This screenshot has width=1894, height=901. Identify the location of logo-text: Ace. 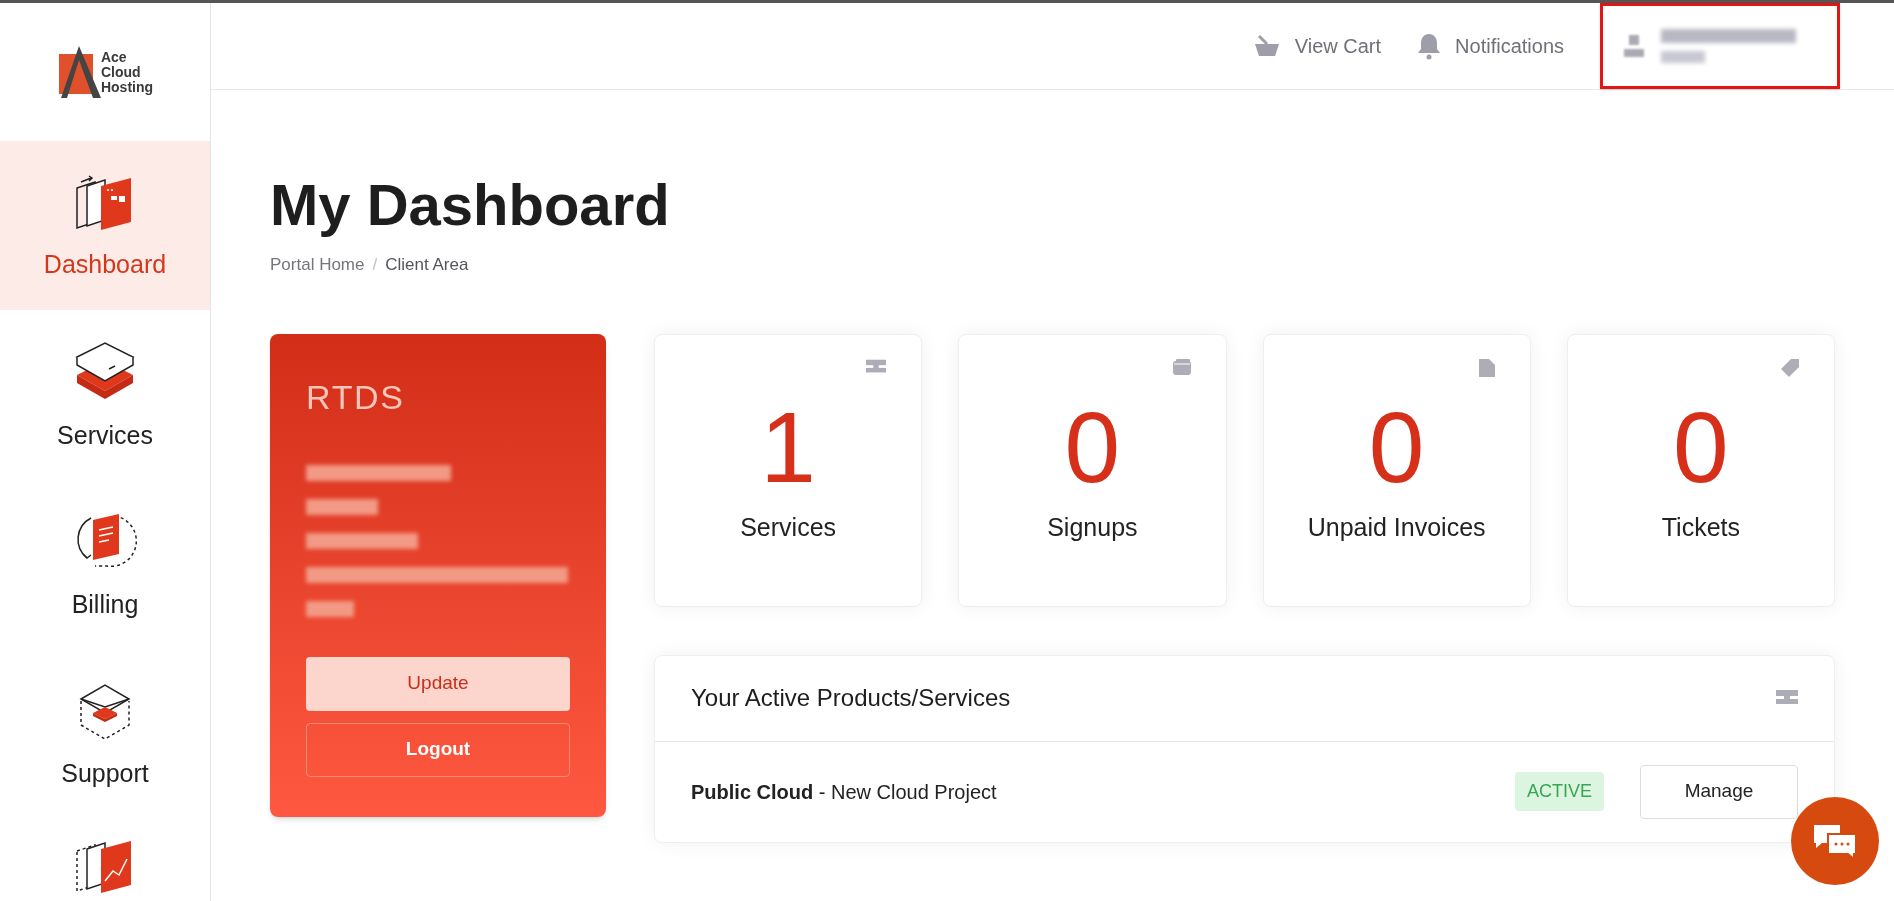
(114, 57).